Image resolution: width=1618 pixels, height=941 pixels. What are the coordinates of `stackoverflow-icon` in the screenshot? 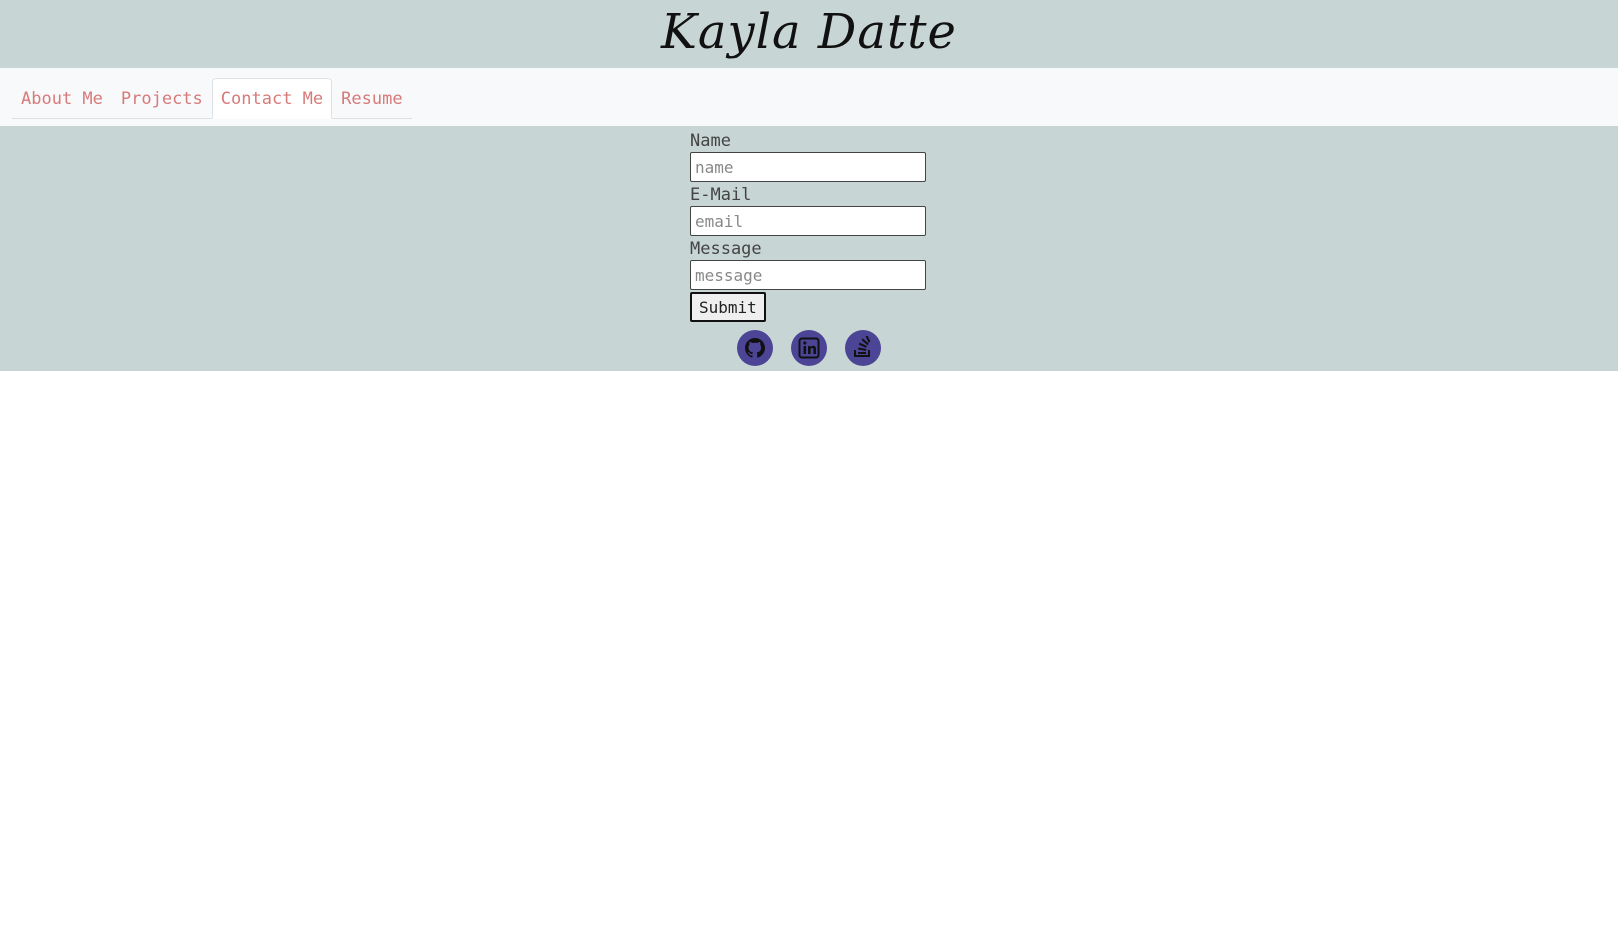 It's located at (862, 346).